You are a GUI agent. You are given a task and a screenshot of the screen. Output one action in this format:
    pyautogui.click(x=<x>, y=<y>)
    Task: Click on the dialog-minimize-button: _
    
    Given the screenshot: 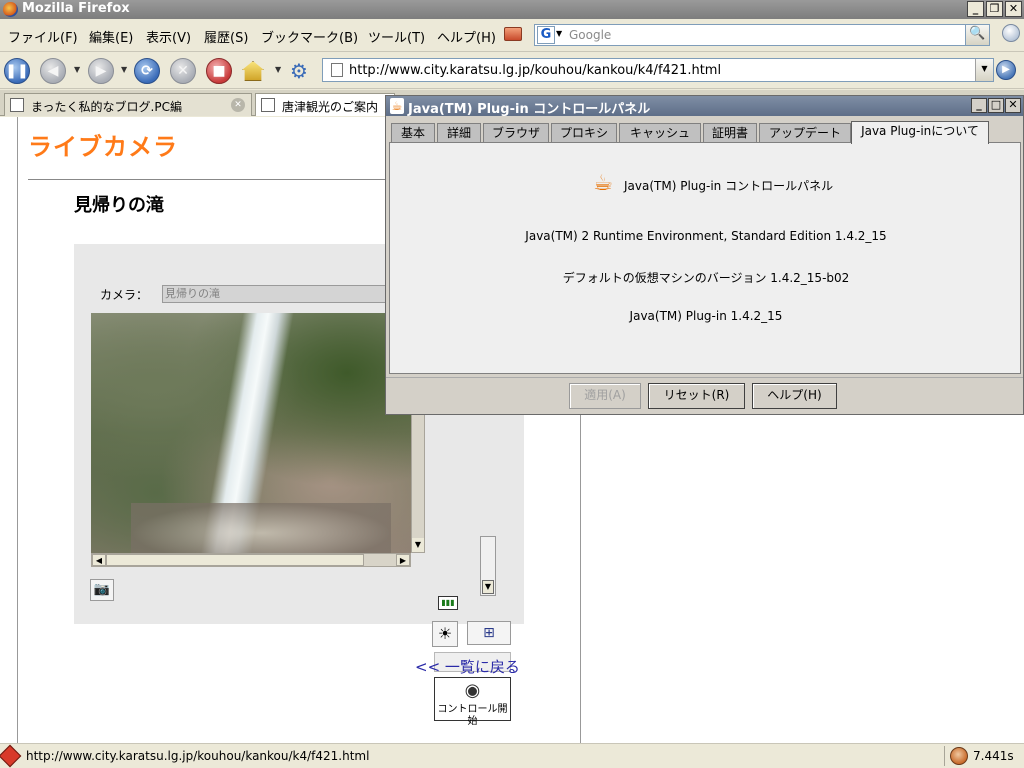 What is the action you would take?
    pyautogui.click(x=979, y=105)
    